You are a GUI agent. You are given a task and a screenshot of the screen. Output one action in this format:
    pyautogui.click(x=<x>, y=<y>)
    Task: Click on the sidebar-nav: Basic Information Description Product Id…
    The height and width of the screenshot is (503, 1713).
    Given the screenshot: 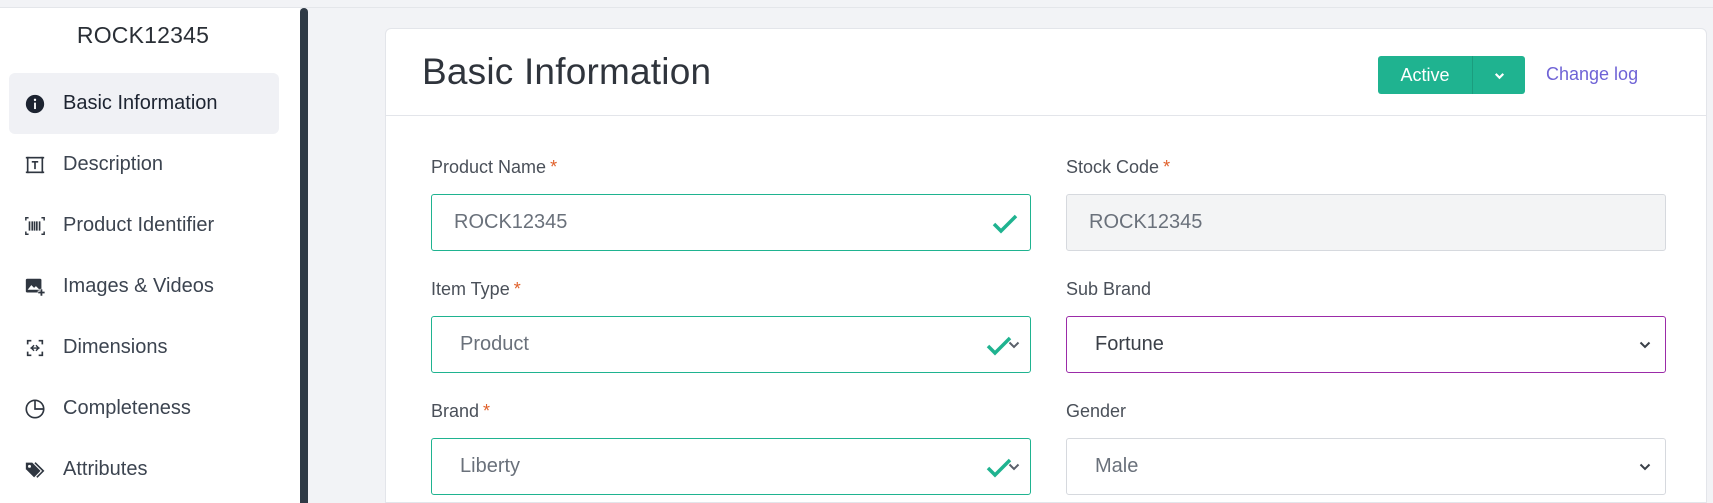 What is the action you would take?
    pyautogui.click(x=144, y=286)
    